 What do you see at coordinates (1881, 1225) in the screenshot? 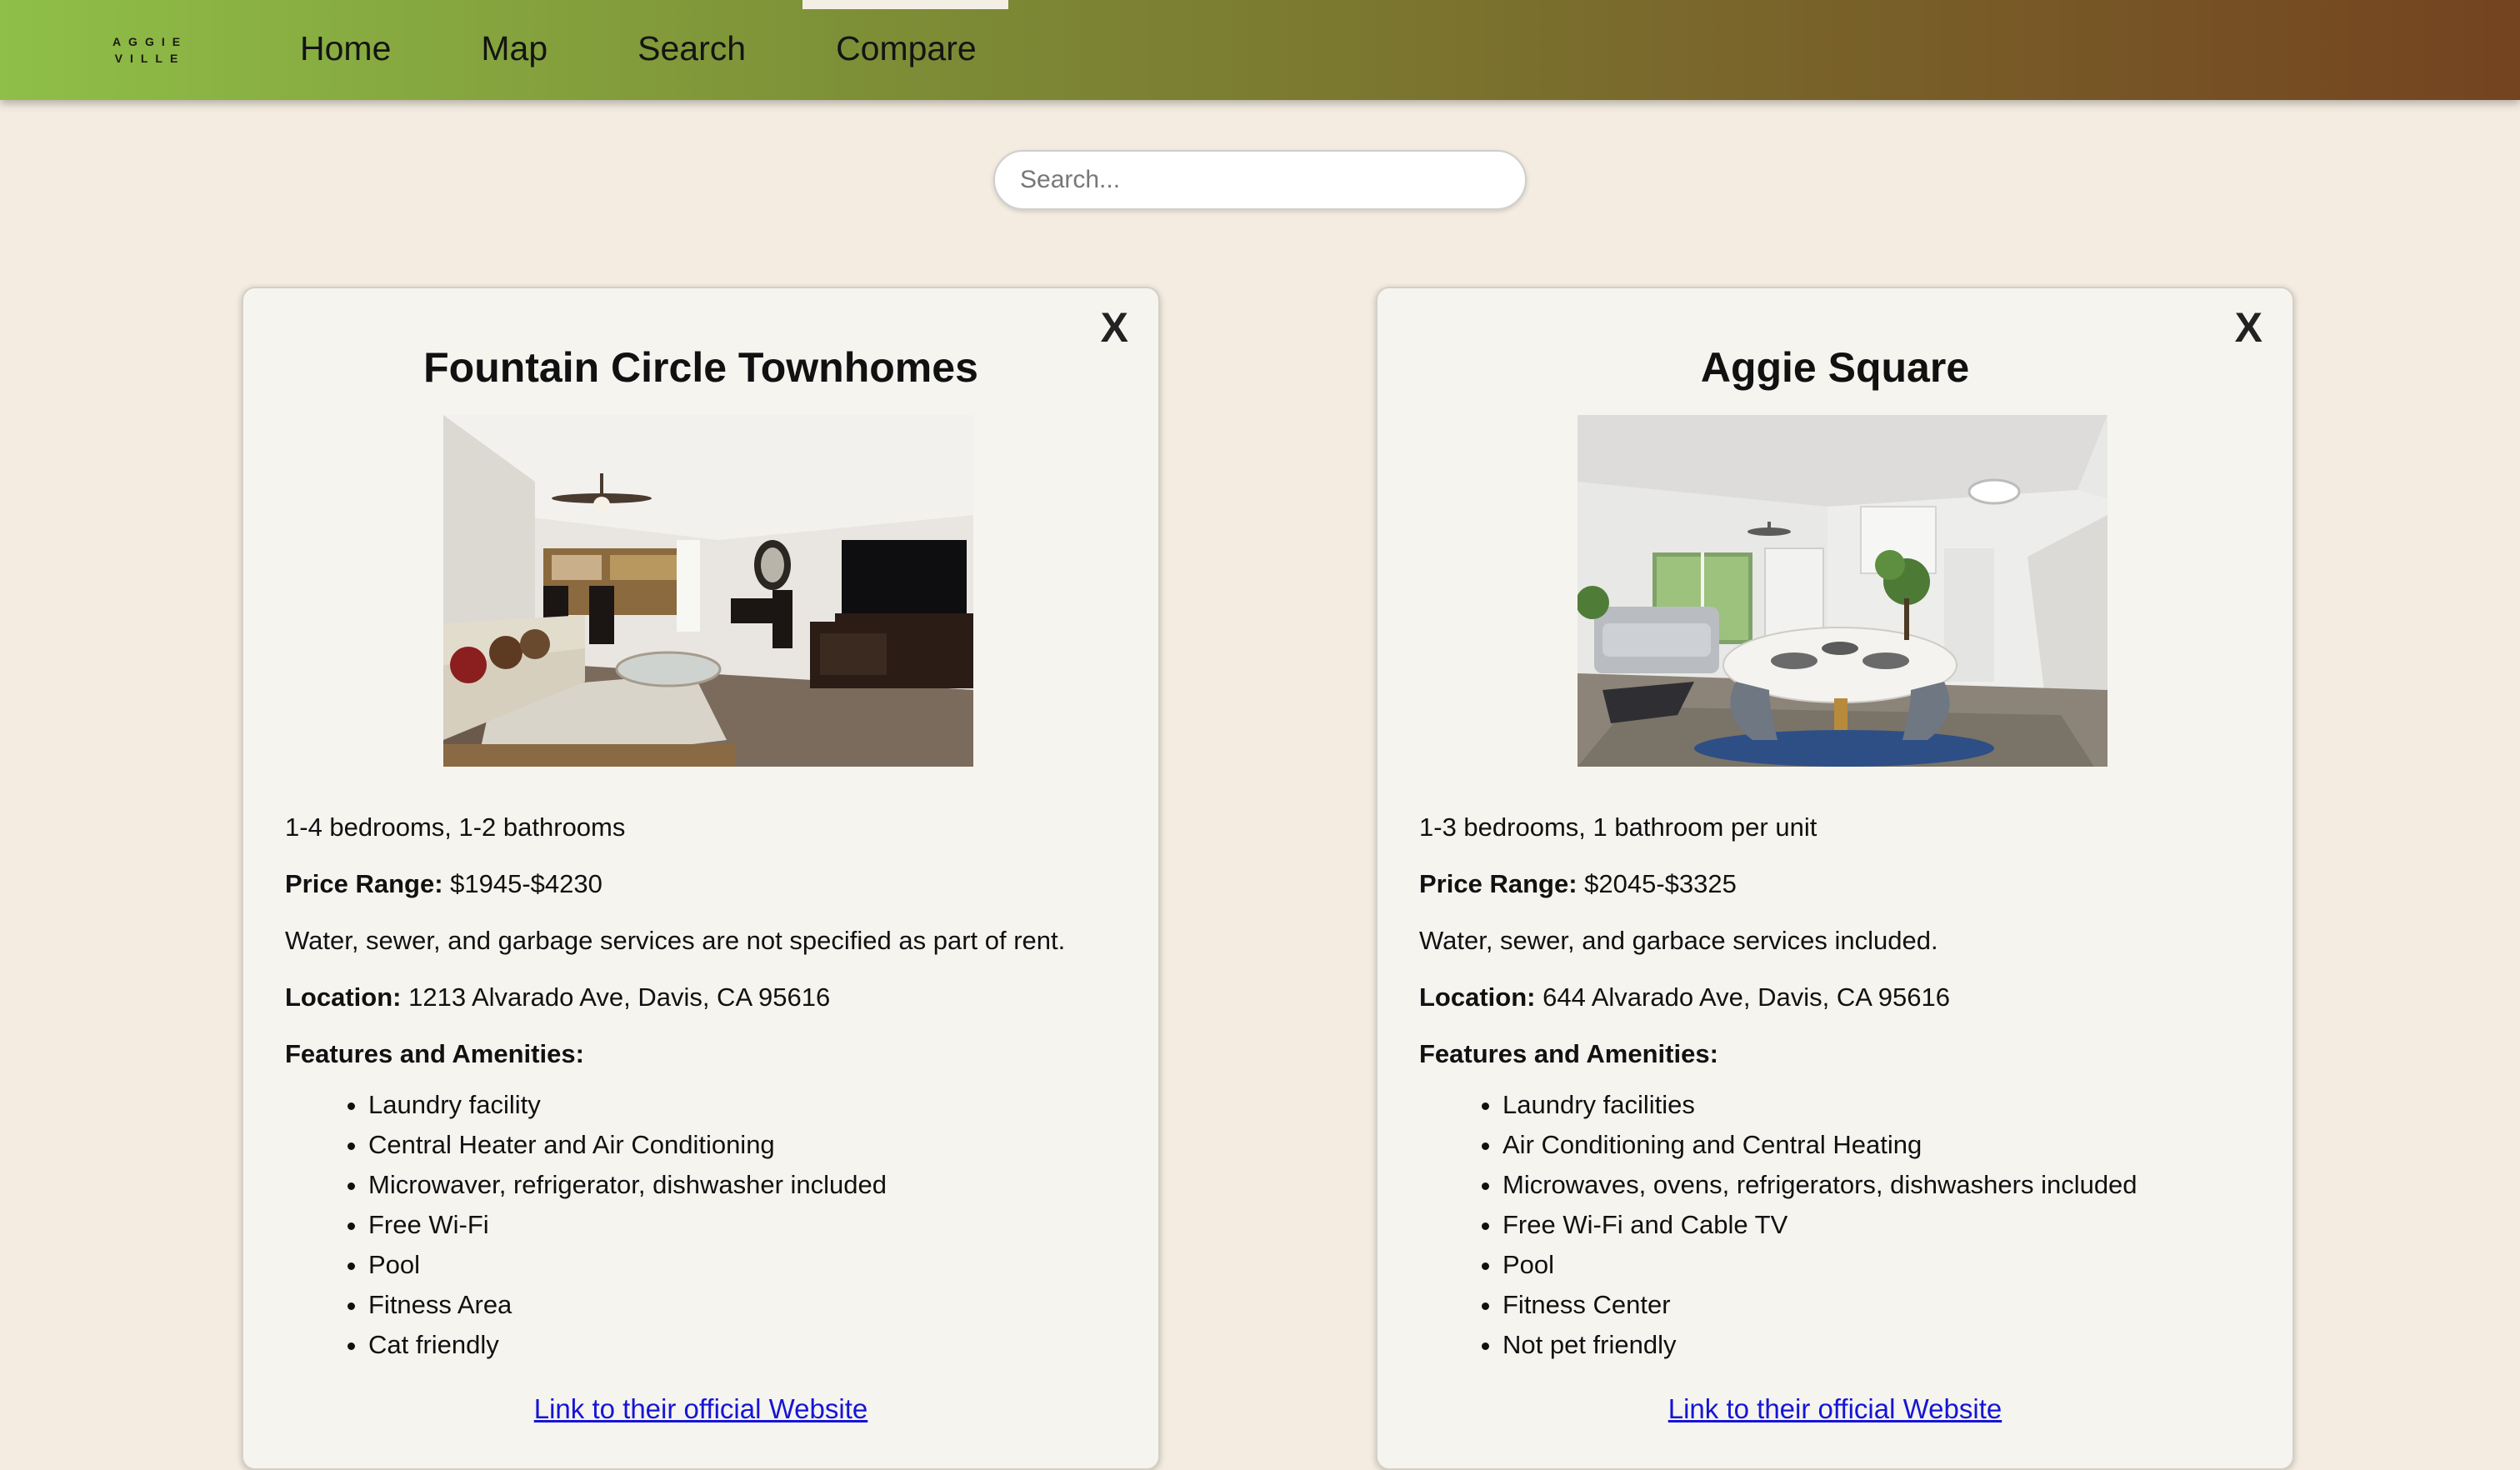
I see `list-item: Free Wi-Fi and Cable TV` at bounding box center [1881, 1225].